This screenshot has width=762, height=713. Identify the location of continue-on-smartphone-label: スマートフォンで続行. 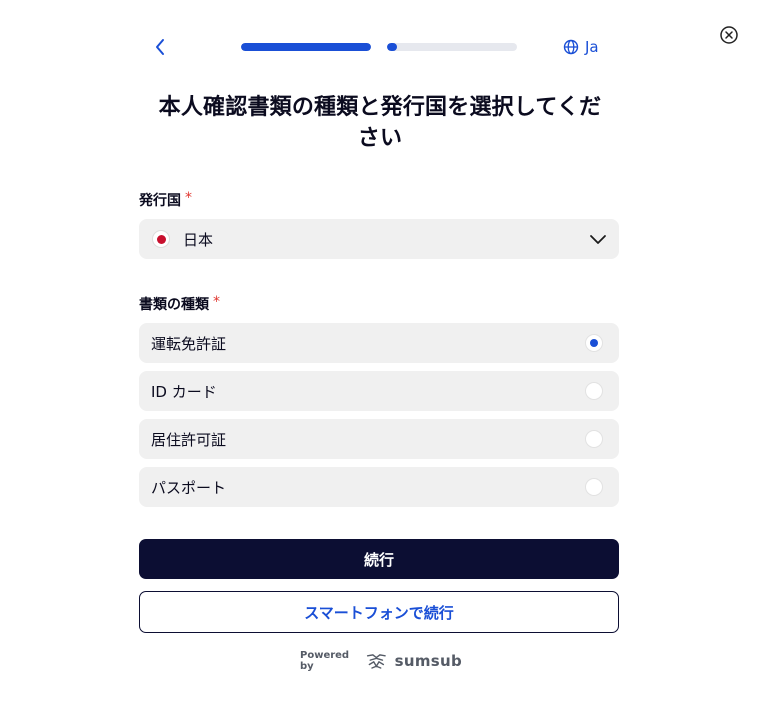
(379, 612).